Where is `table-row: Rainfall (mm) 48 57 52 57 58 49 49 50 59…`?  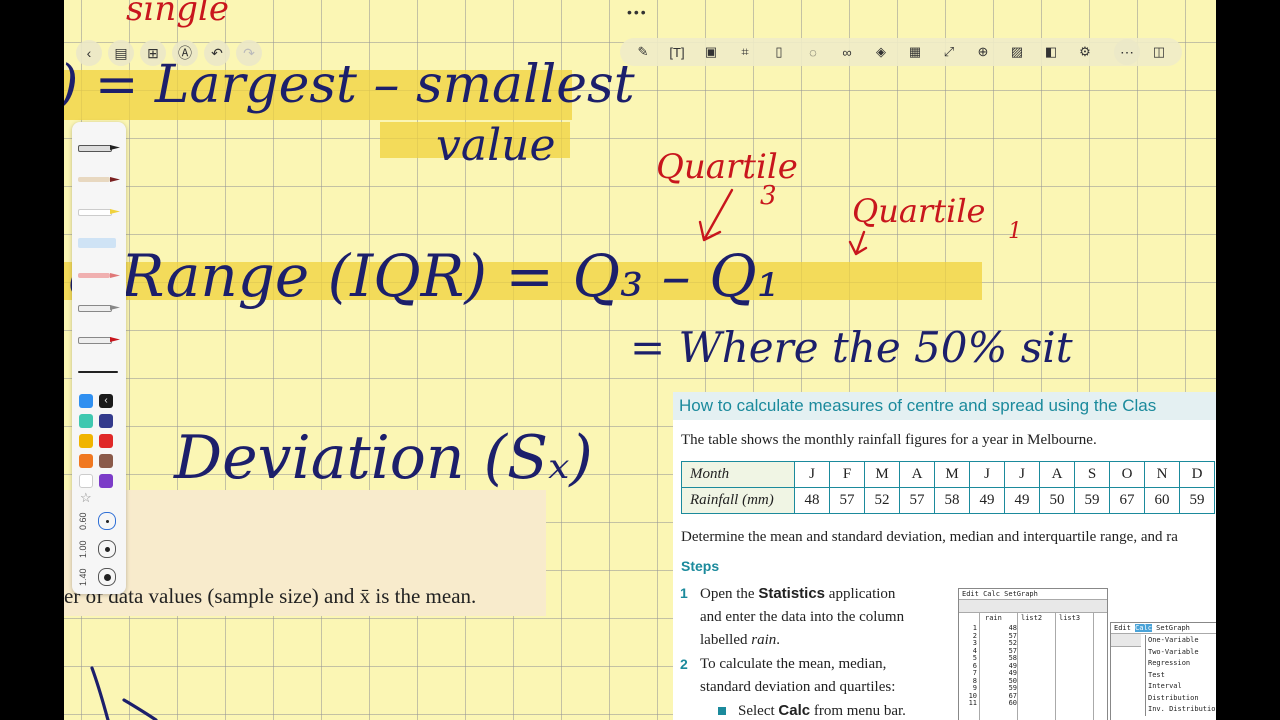 table-row: Rainfall (mm) 48 57 52 57 58 49 49 50 59… is located at coordinates (948, 500).